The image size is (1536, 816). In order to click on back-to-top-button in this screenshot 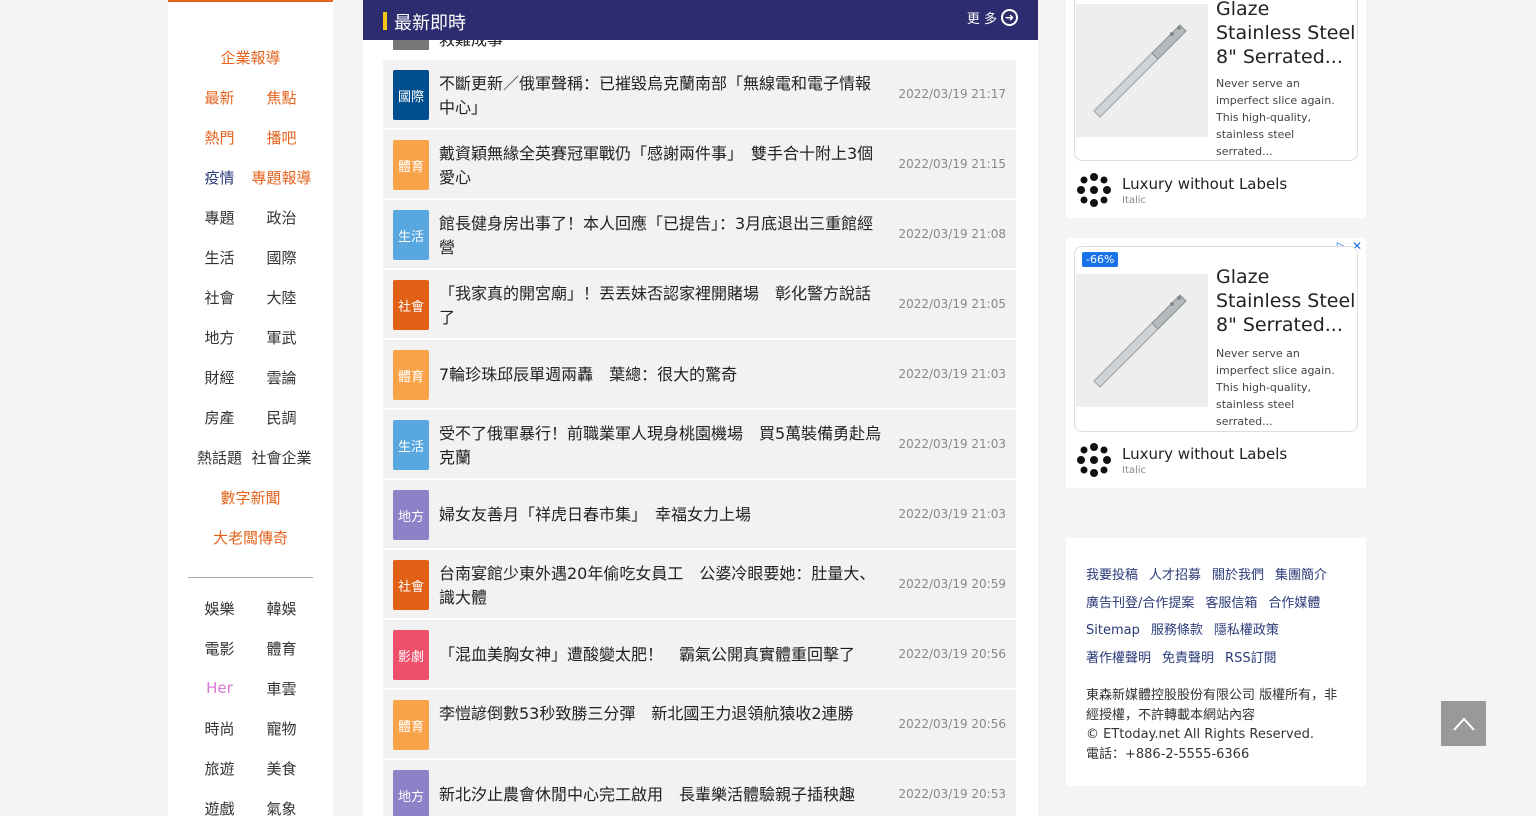, I will do `click(1463, 723)`.